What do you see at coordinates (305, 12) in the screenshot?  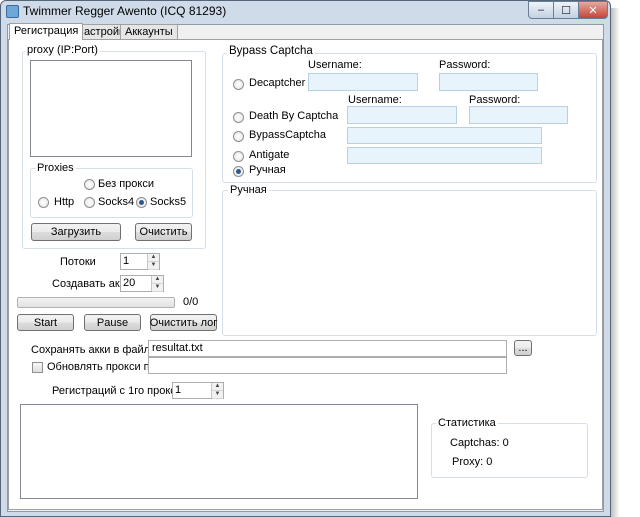 I see `title-bar: Twimmer Regger Awento (ICQ 81293) – ☐ ✕` at bounding box center [305, 12].